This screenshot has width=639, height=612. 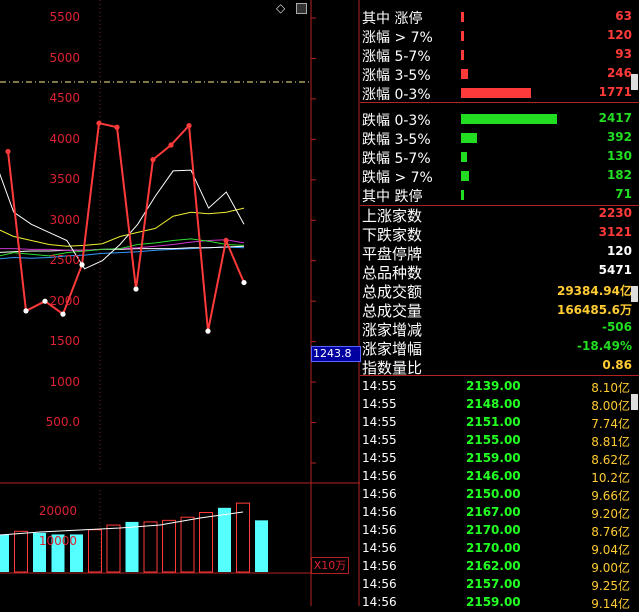 What do you see at coordinates (499, 291) in the screenshot?
I see `summary-row: 总成交额 29384.94亿` at bounding box center [499, 291].